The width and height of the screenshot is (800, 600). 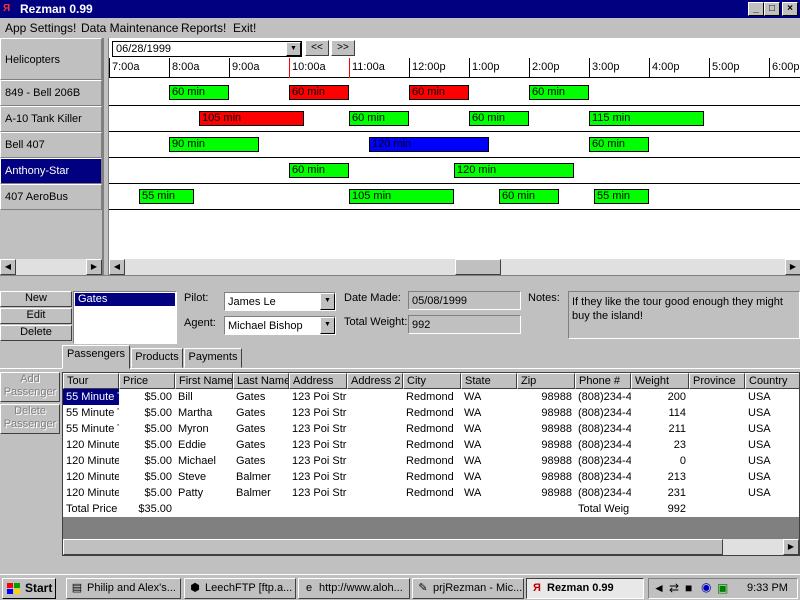 What do you see at coordinates (317, 48) in the screenshot?
I see `previous-day-button: <<` at bounding box center [317, 48].